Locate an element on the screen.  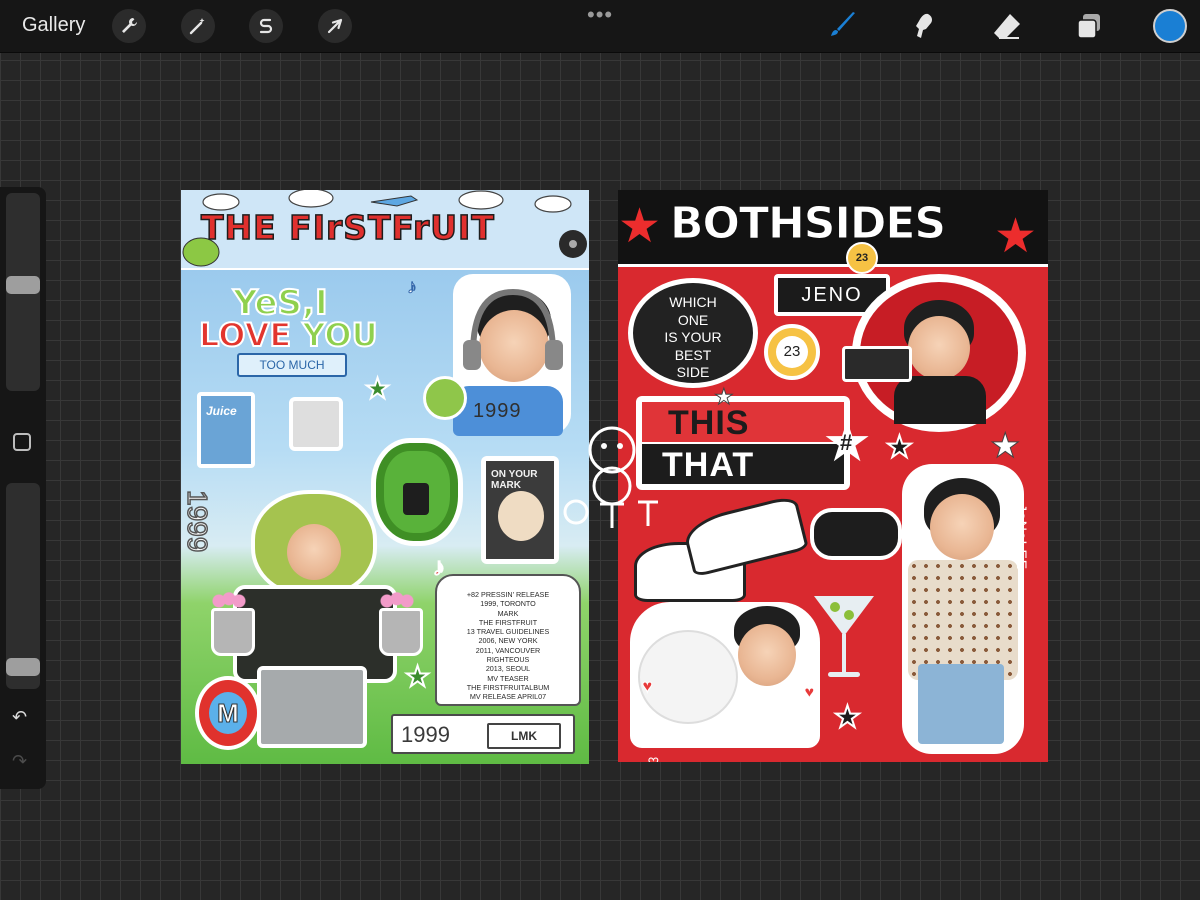
tshirt-line: 2006, NEW YORK is located at coordinates (508, 641).